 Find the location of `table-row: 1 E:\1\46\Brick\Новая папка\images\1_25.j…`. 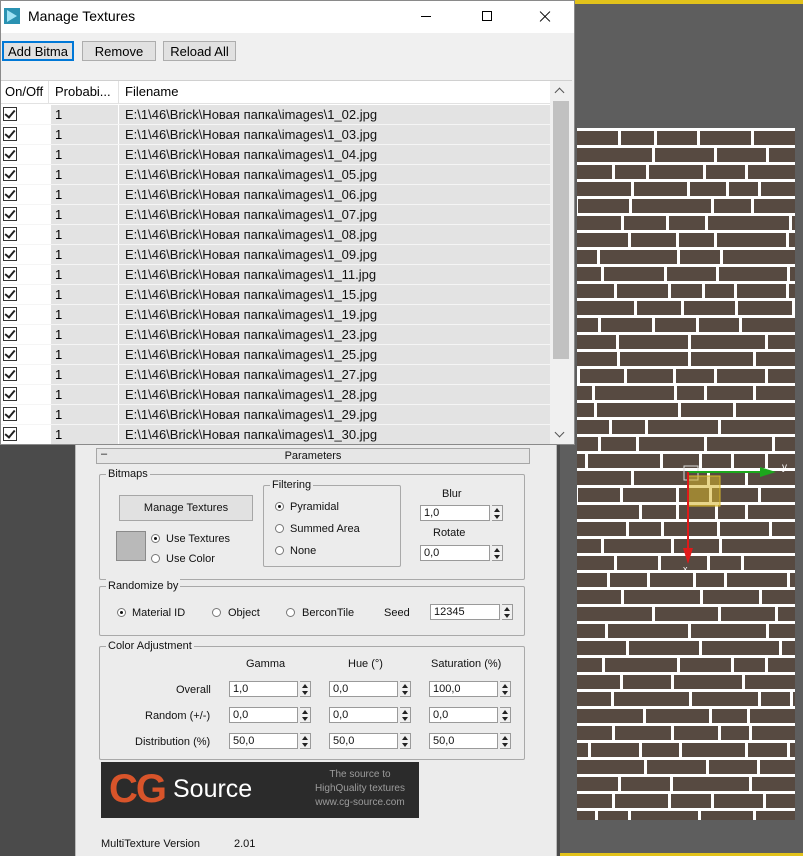

table-row: 1 E:\1\46\Brick\Новая папка\images\1_25.j… is located at coordinates (275, 355).